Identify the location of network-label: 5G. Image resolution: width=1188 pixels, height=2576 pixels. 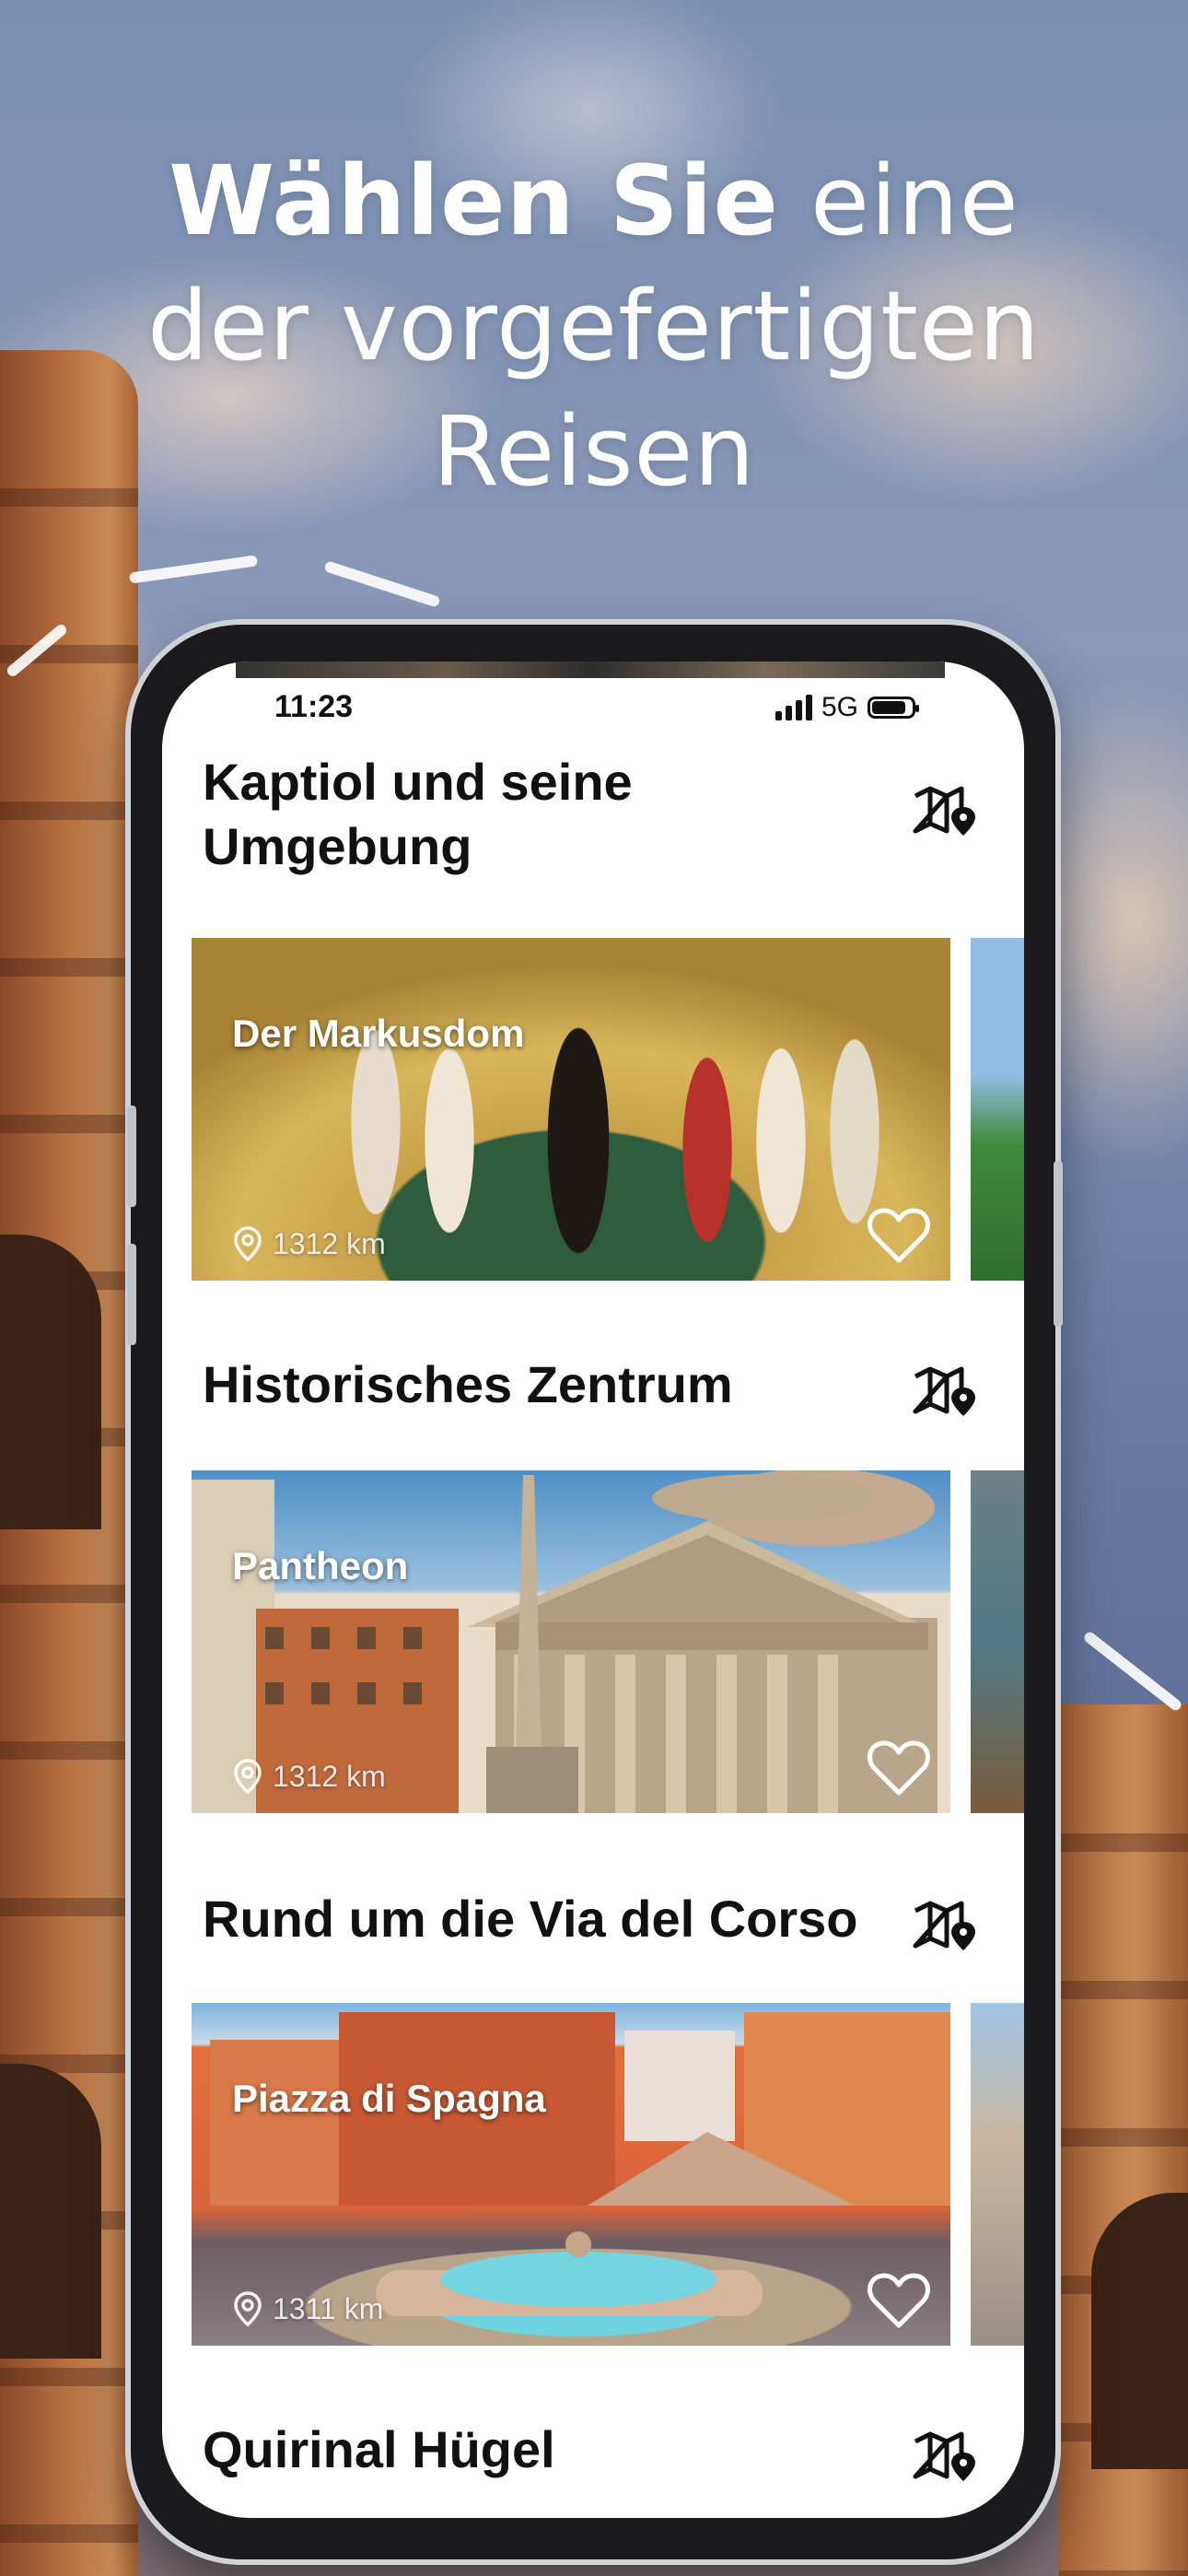
(840, 707).